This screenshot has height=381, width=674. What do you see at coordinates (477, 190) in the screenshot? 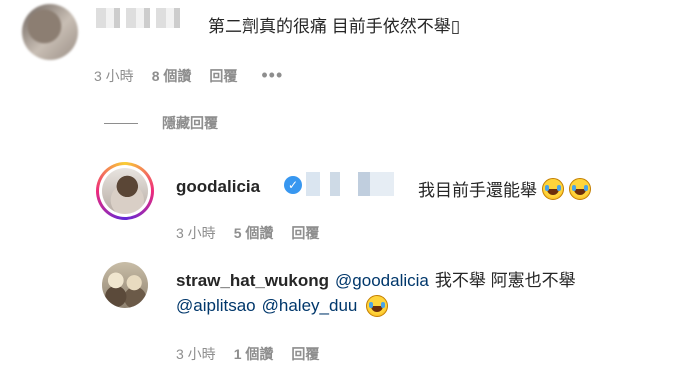
I see `reply-text: 我目前手還能舉` at bounding box center [477, 190].